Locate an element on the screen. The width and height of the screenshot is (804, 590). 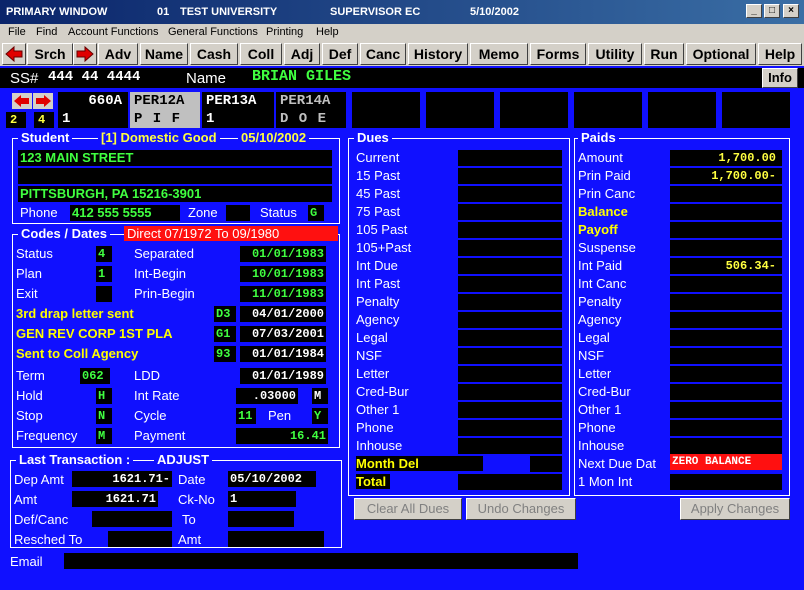
cancel-button: Canc is located at coordinates (383, 54).